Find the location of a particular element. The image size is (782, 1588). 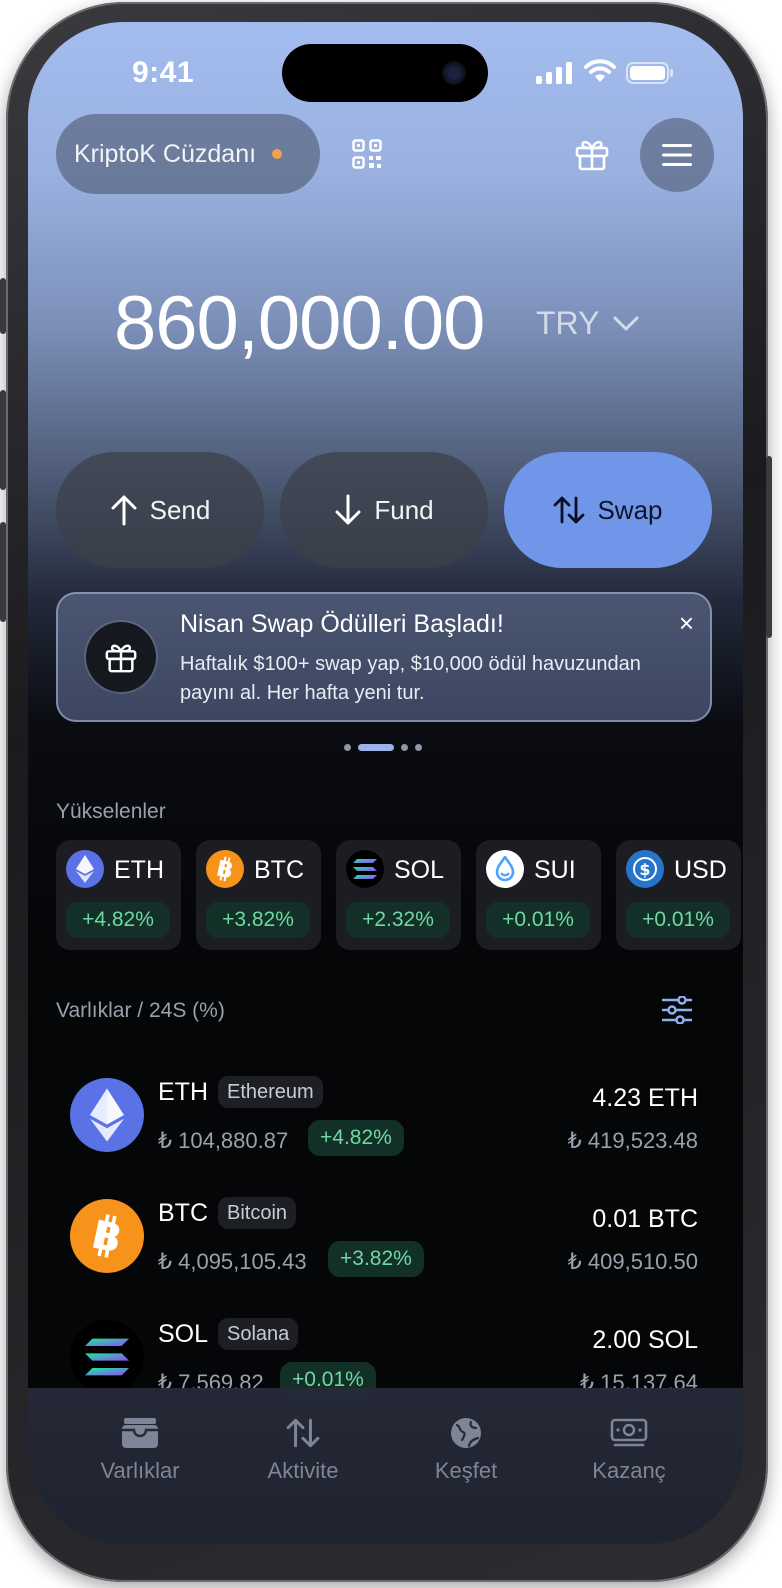

mover-symbol: ETH is located at coordinates (139, 870).